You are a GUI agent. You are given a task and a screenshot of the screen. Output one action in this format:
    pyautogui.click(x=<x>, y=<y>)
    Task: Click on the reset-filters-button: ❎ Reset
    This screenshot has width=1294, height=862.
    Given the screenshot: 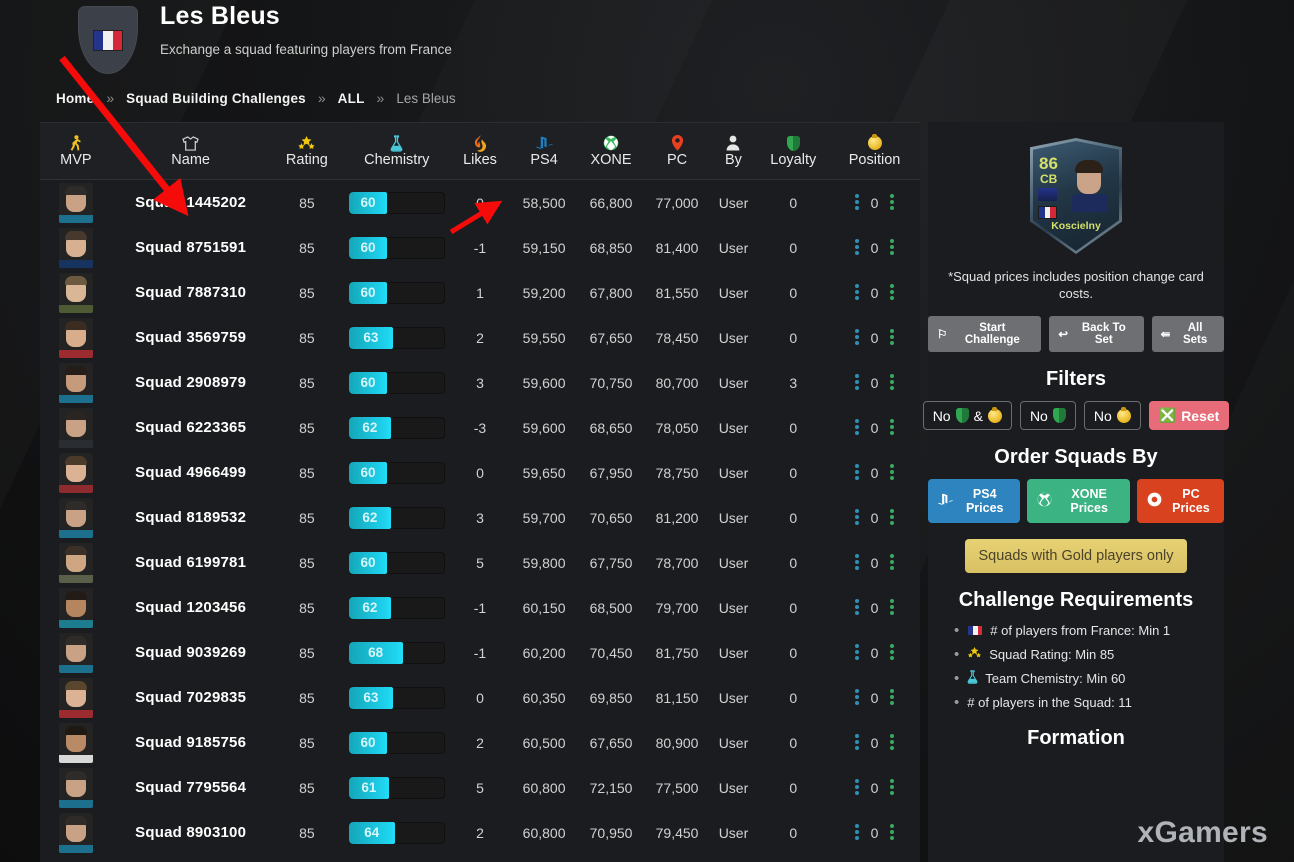 What is the action you would take?
    pyautogui.click(x=1189, y=415)
    